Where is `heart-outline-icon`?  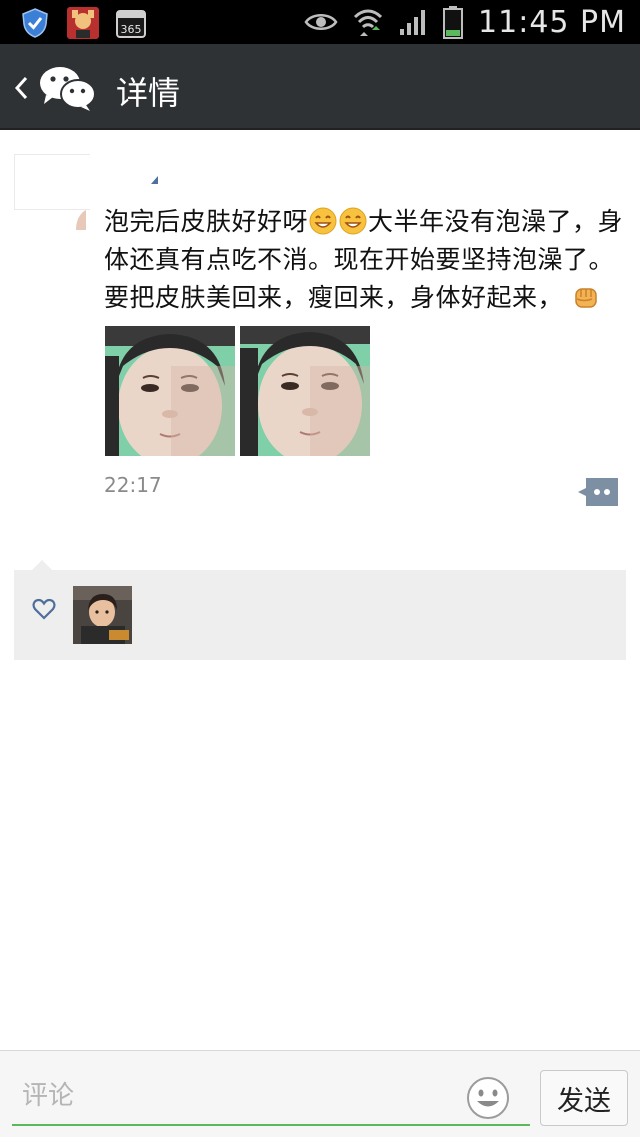
heart-outline-icon is located at coordinates (44, 609).